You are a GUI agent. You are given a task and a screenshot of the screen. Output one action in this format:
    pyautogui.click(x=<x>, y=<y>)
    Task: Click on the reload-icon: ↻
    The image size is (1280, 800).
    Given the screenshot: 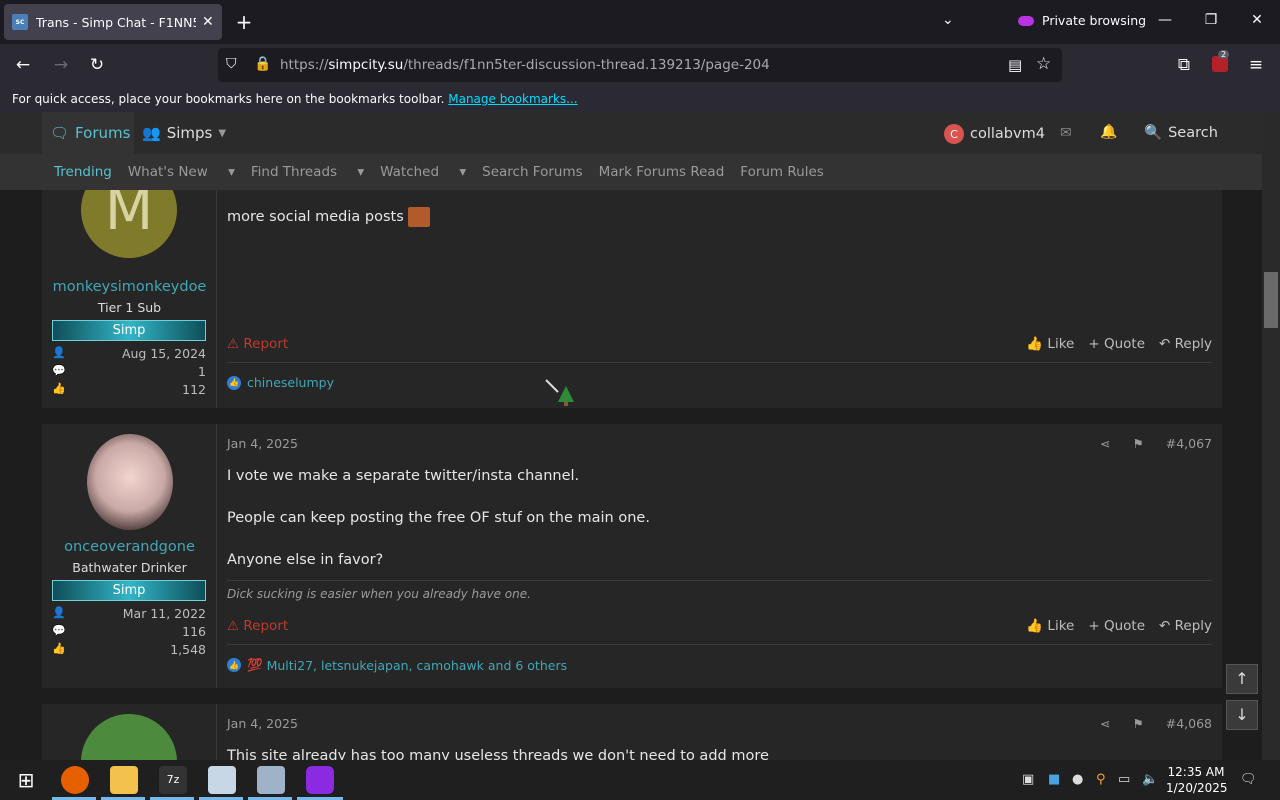 What is the action you would take?
    pyautogui.click(x=97, y=65)
    